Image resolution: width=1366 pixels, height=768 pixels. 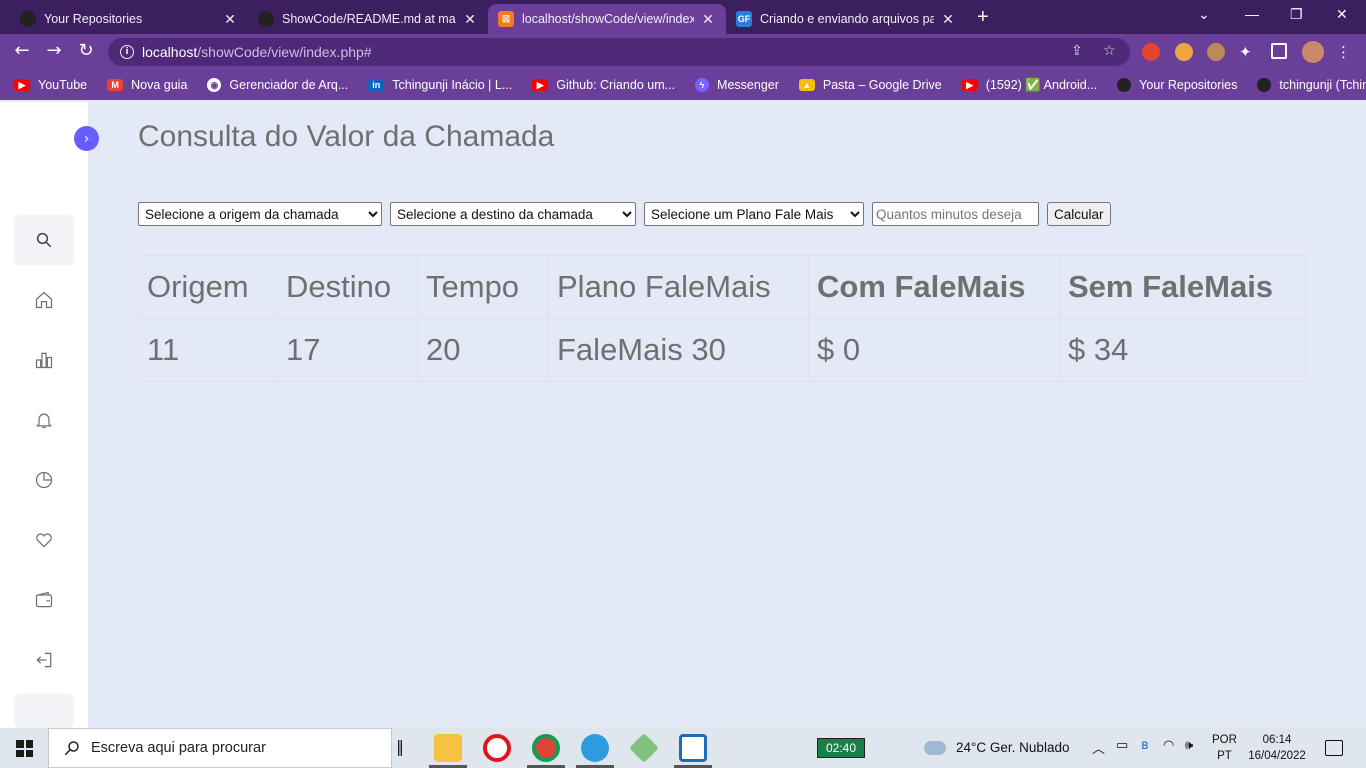 What do you see at coordinates (400, 746) in the screenshot?
I see `task-view-icon: ‖` at bounding box center [400, 746].